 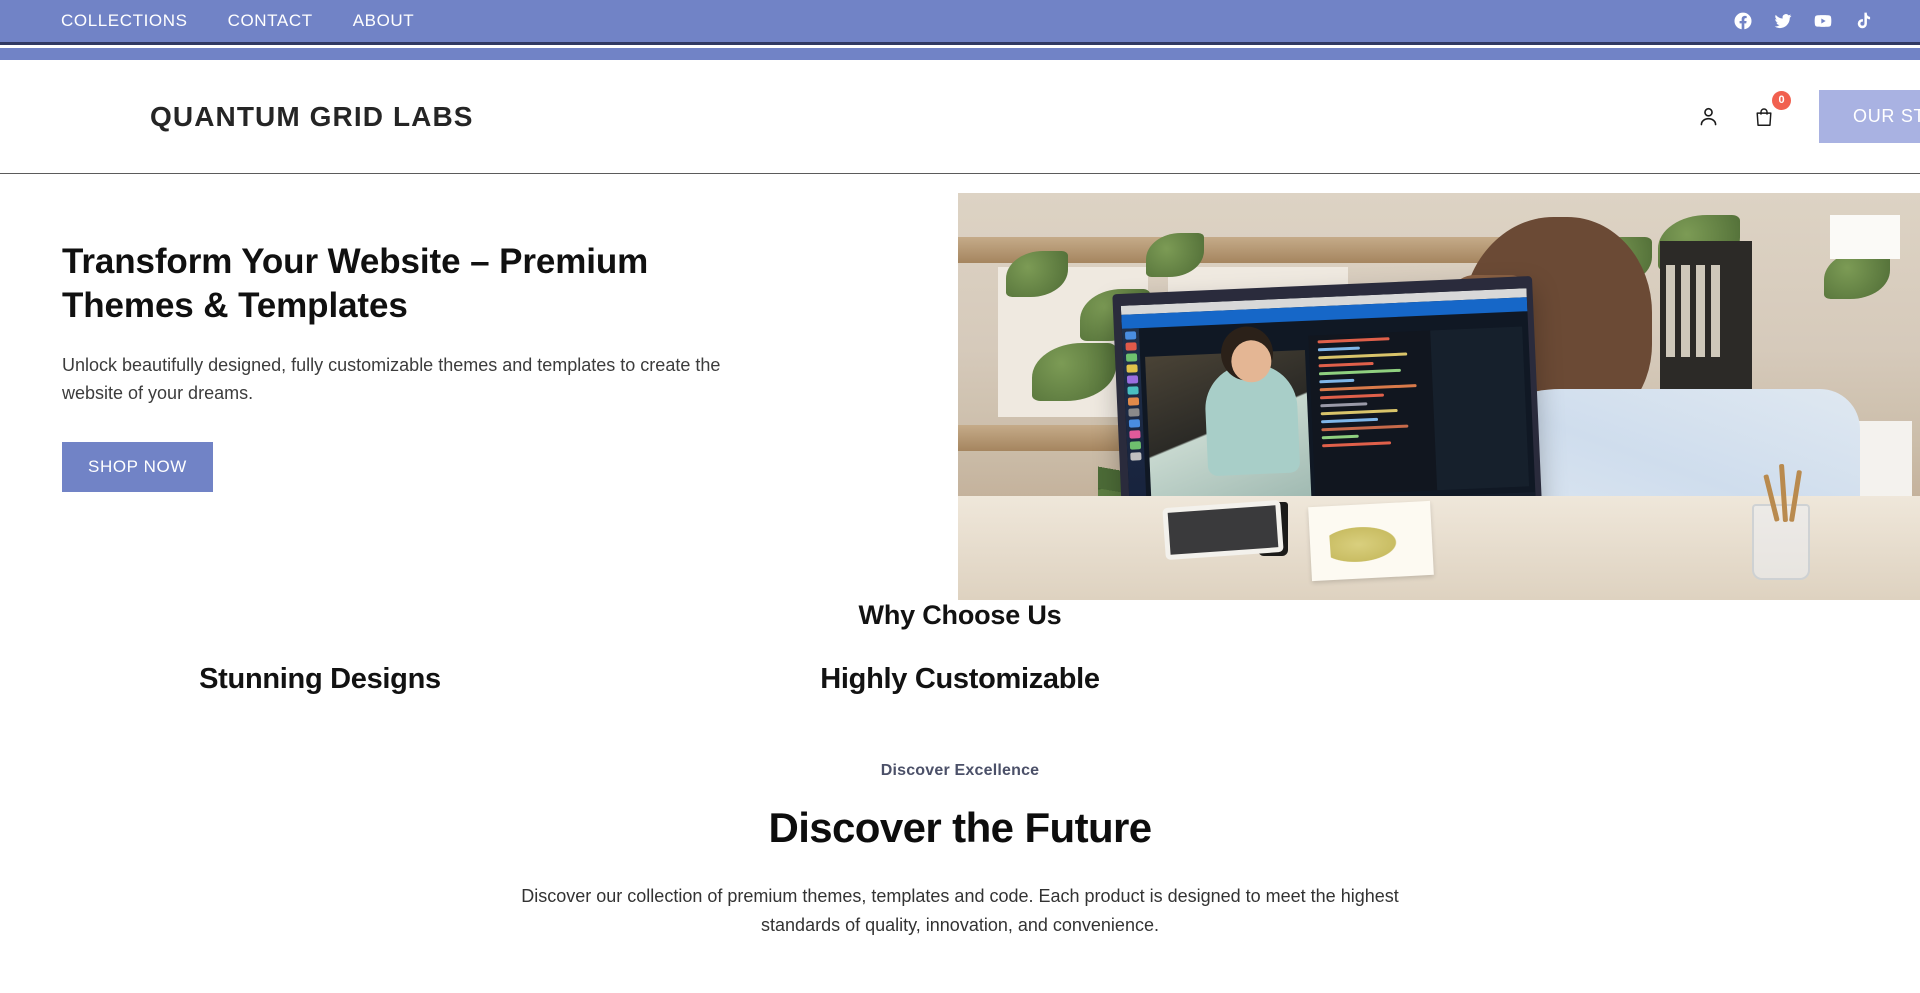 I want to click on user-account-icon, so click(x=1708, y=117).